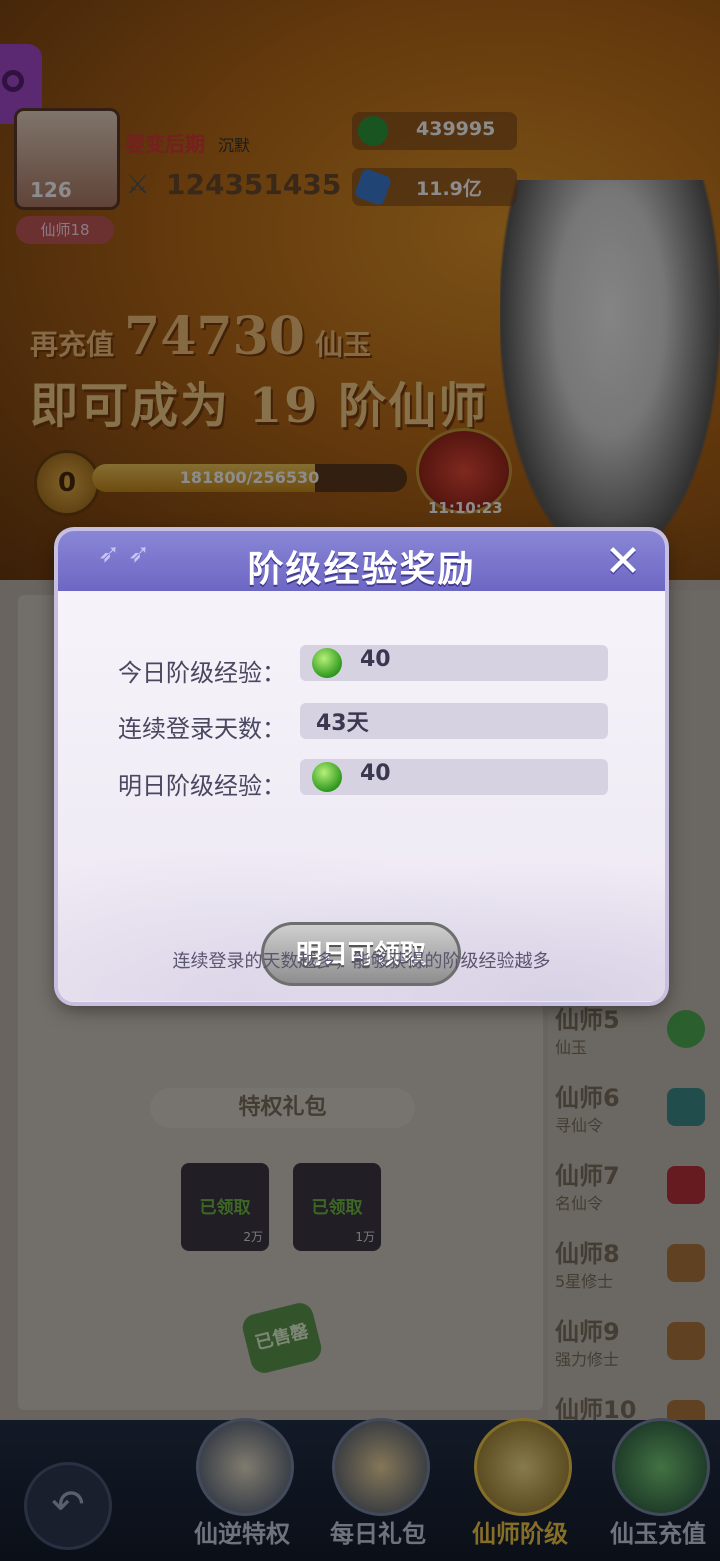 The width and height of the screenshot is (720, 1561). Describe the element at coordinates (454, 777) in the screenshot. I see `tomorrow-exp-field: 40` at that location.